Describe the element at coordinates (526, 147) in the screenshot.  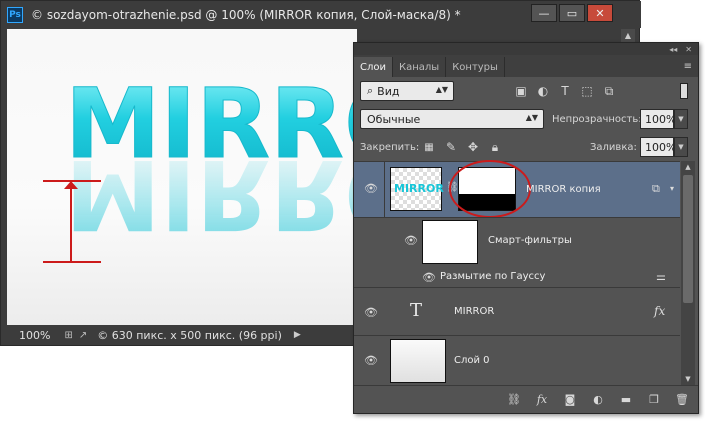
I see `lock-row: Закрепить: ▦ ✎ ✥ 🔒︎ Заливка: 100% ▼` at that location.